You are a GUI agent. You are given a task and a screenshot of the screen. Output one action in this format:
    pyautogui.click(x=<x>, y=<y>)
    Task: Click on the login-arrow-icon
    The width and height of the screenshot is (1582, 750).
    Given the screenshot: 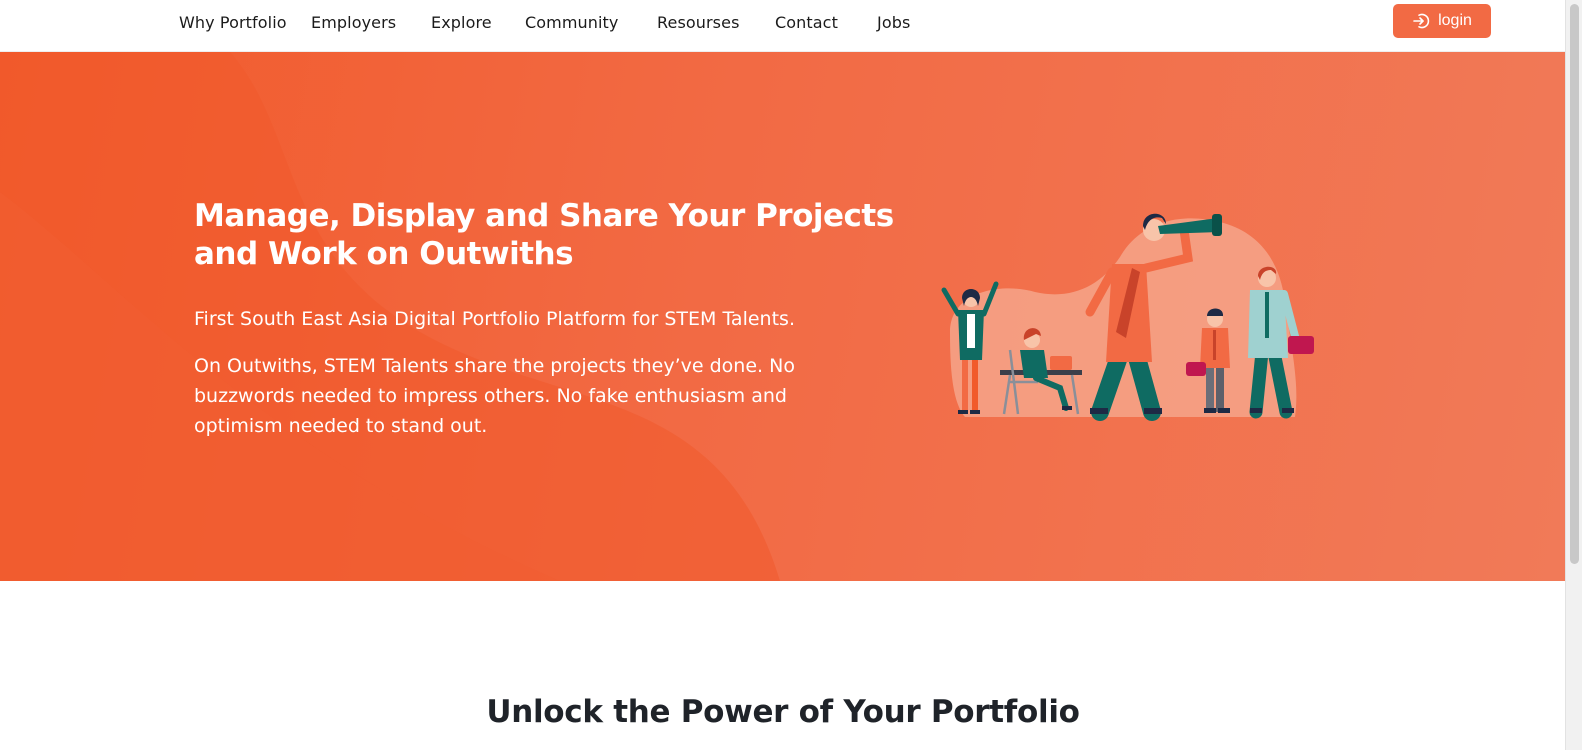 What is the action you would take?
    pyautogui.click(x=1421, y=21)
    